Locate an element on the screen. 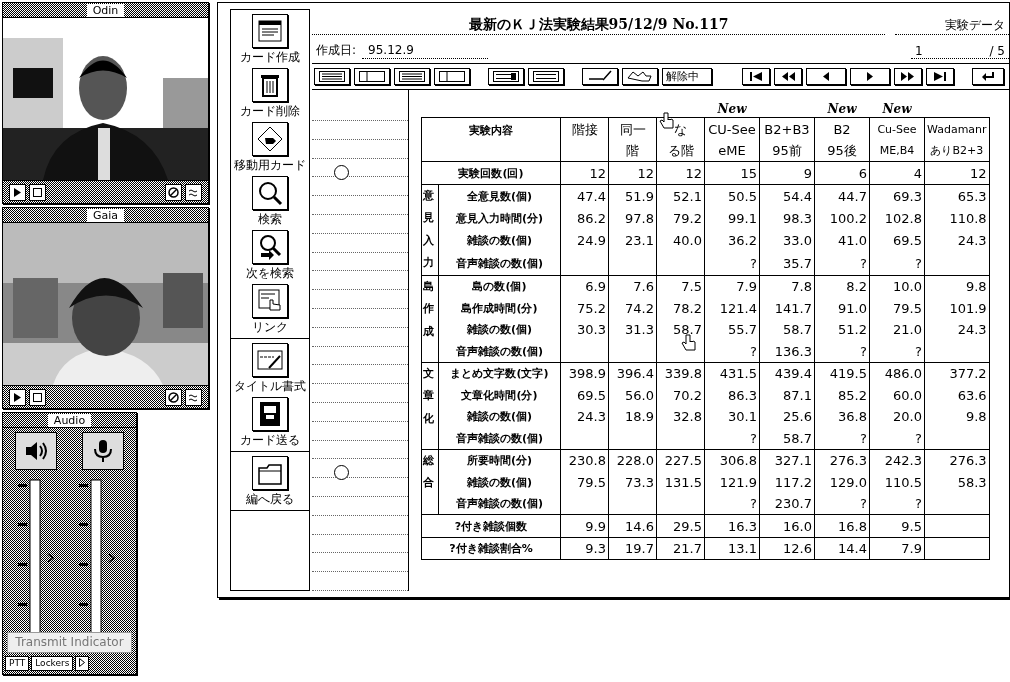 The height and width of the screenshot is (682, 1010). send-card-icon is located at coordinates (270, 414).